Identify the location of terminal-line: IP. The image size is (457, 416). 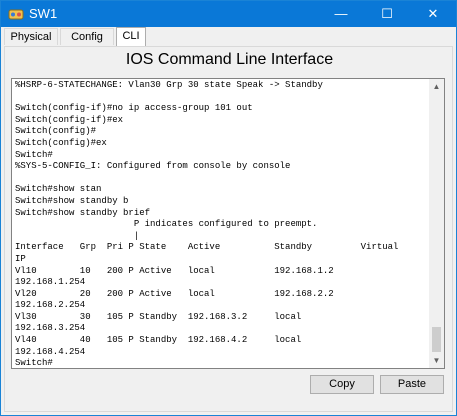
(20, 258).